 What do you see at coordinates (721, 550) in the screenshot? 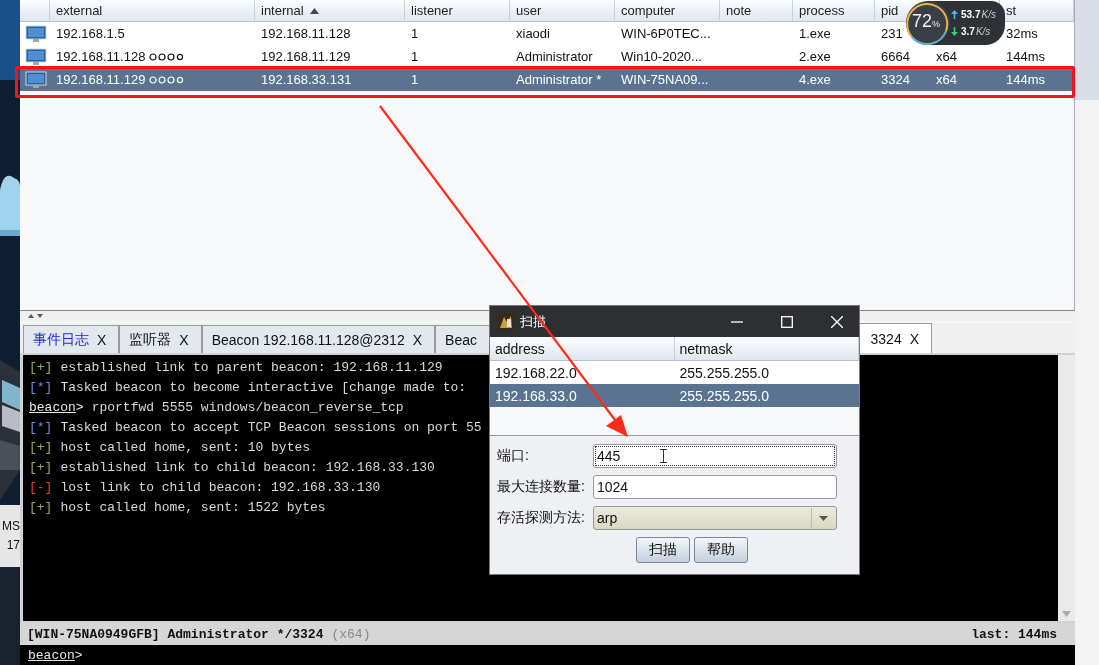
I see `dialog-button: 帮助` at bounding box center [721, 550].